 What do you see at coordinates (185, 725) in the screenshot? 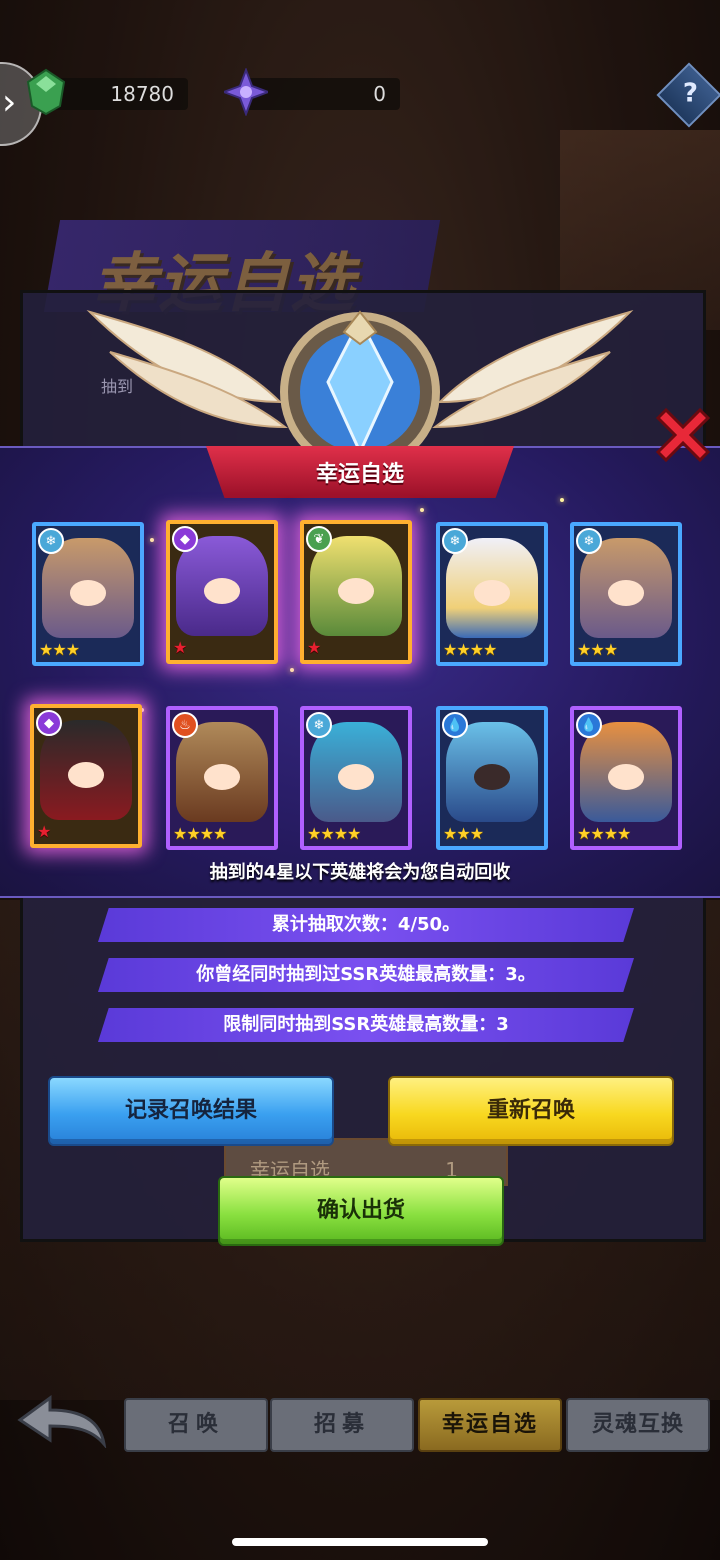
I see `fire-element-icon: ♨` at bounding box center [185, 725].